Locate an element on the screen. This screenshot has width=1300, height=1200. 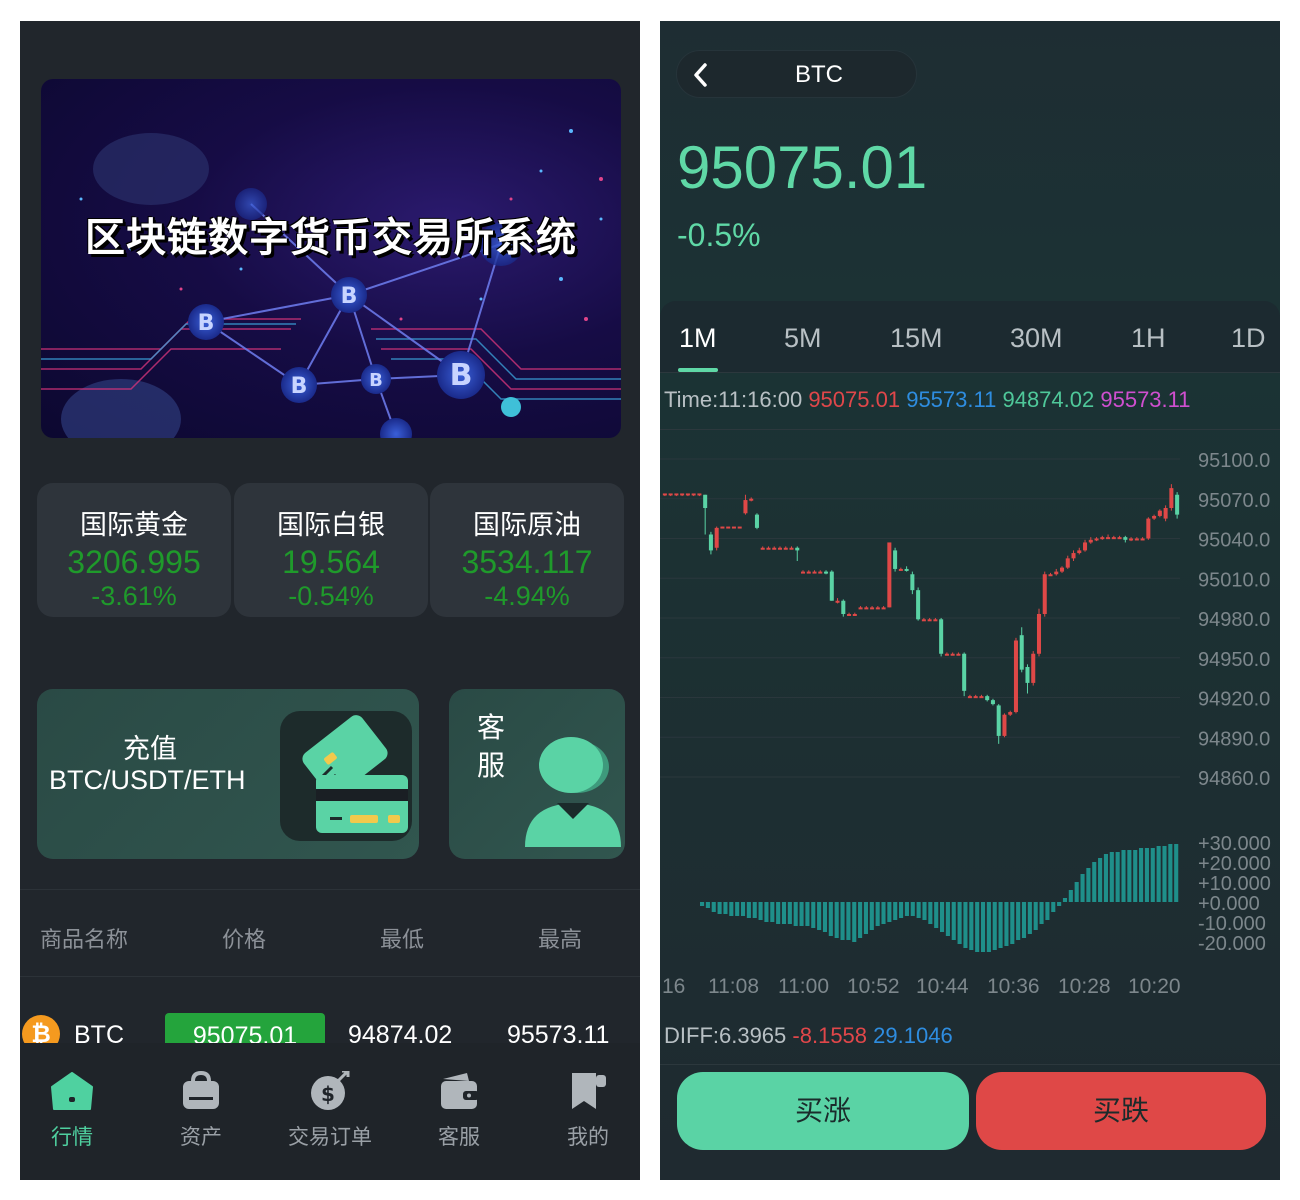
market-change: -4.94% is located at coordinates (527, 596).